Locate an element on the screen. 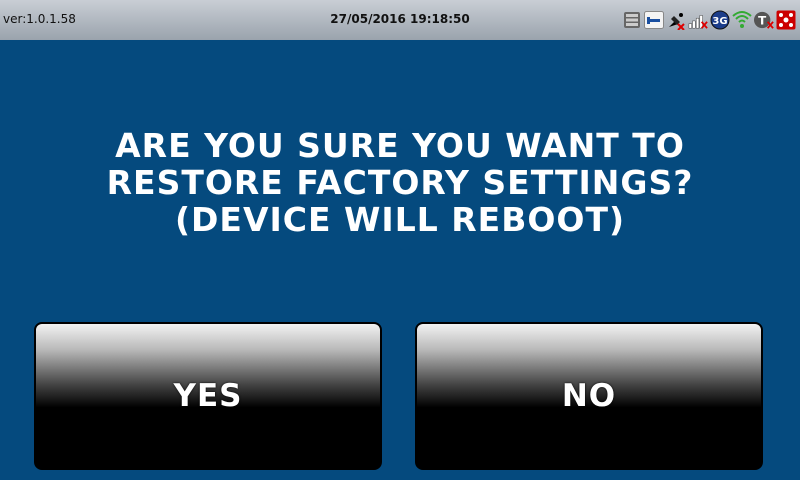  3g-icon: 3G is located at coordinates (720, 20).